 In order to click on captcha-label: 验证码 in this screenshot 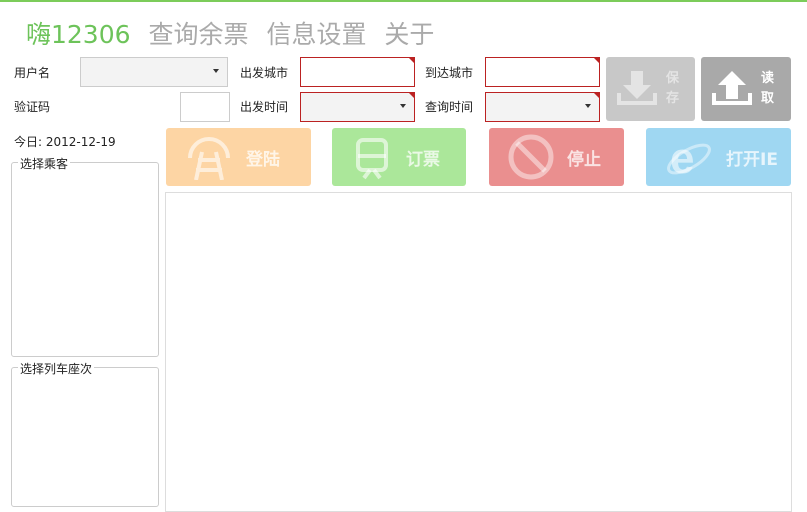, I will do `click(32, 107)`.